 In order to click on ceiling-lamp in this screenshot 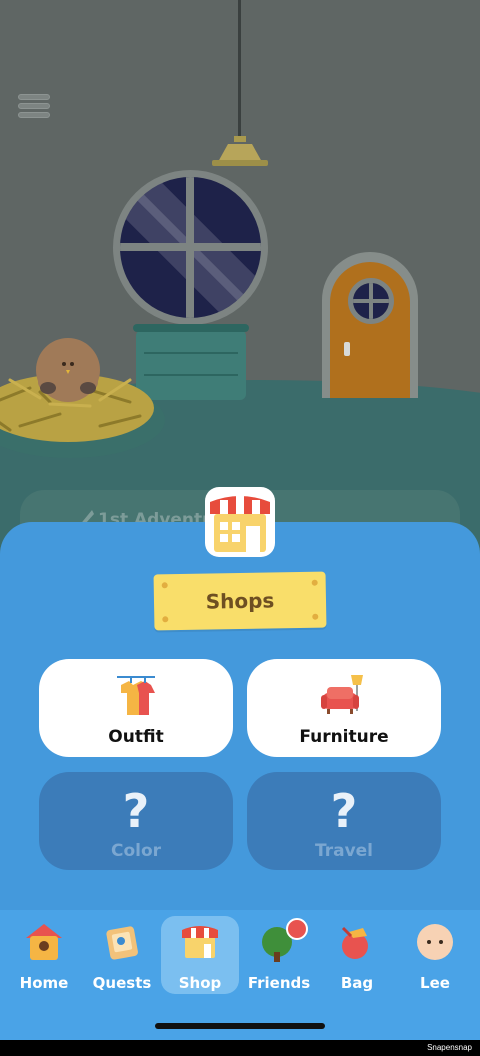, I will do `click(240, 151)`.